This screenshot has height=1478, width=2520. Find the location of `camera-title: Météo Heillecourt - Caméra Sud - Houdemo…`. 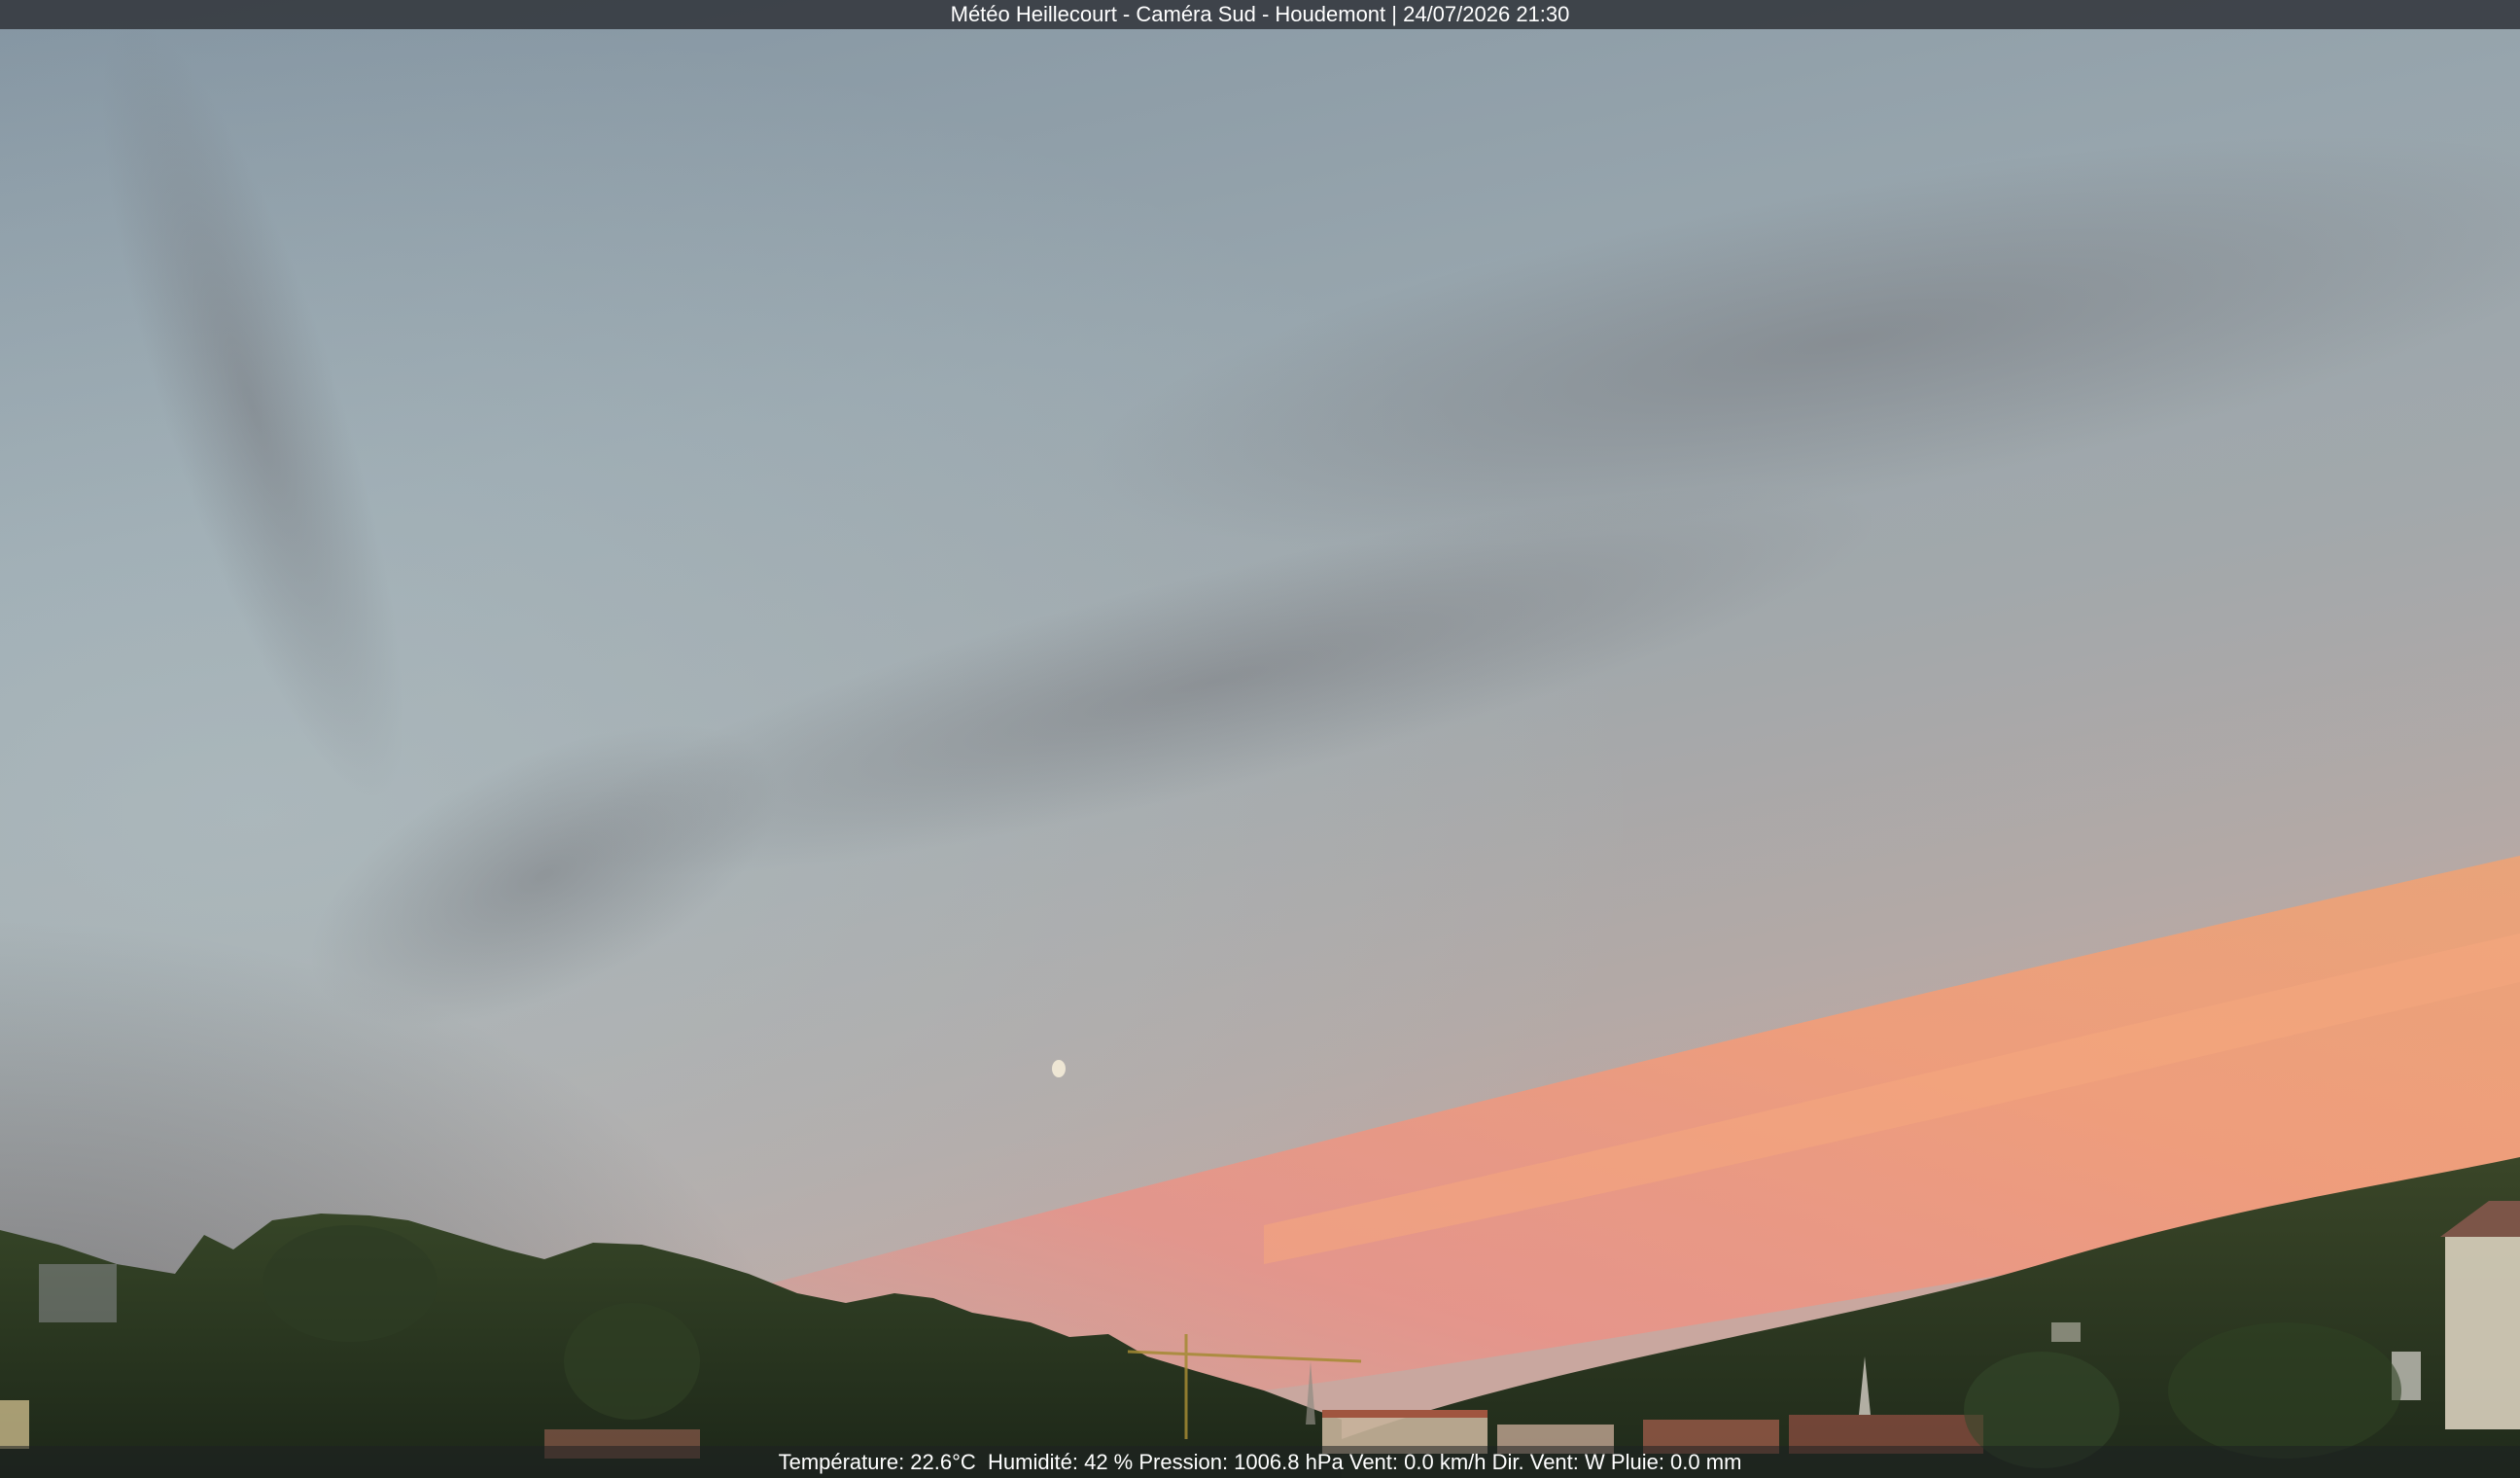

camera-title: Météo Heillecourt - Caméra Sud - Houdemo… is located at coordinates (1260, 14).